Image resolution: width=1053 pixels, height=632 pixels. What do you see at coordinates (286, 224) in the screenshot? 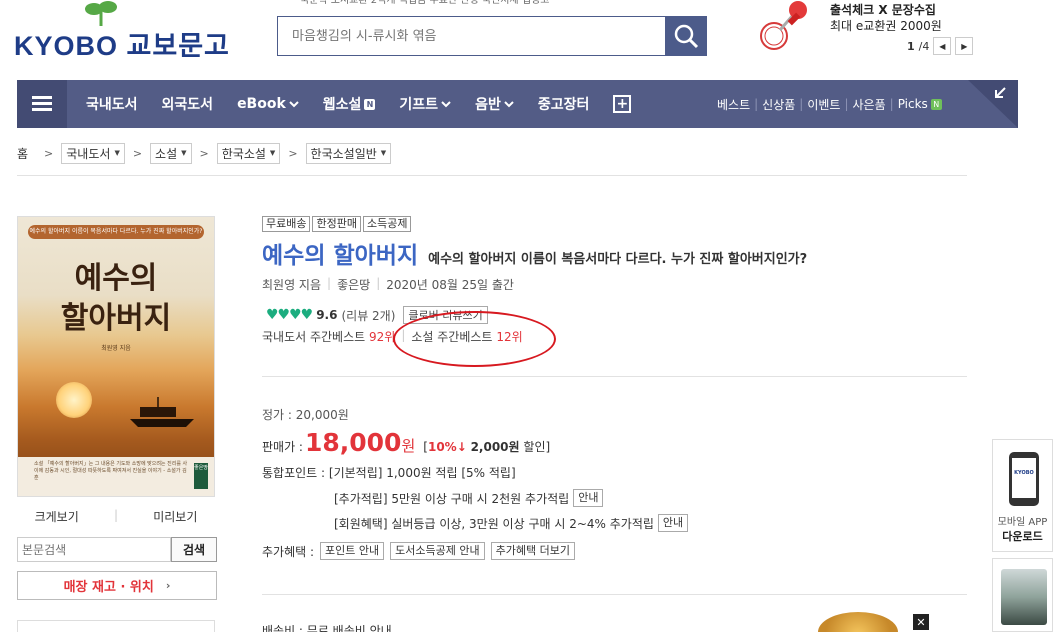
I see `tag-free-shipping: 무료배송` at bounding box center [286, 224].